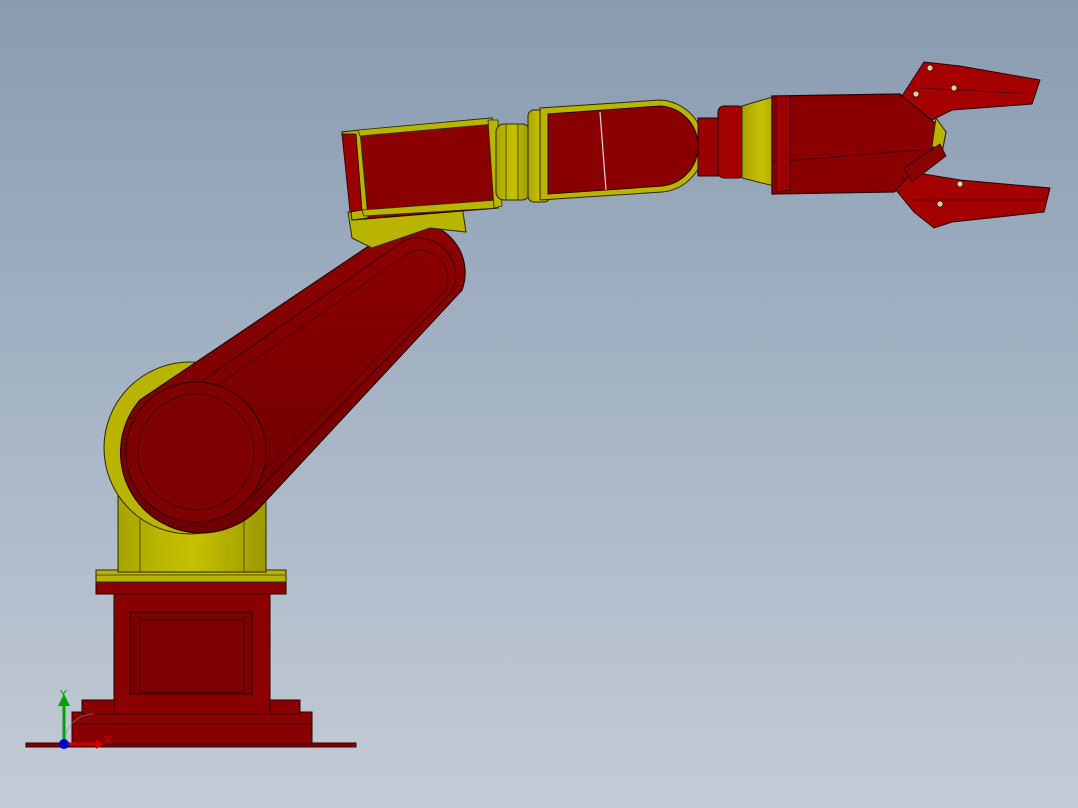  Describe the element at coordinates (108, 740) in the screenshot. I see `triad-x-label: X` at that location.